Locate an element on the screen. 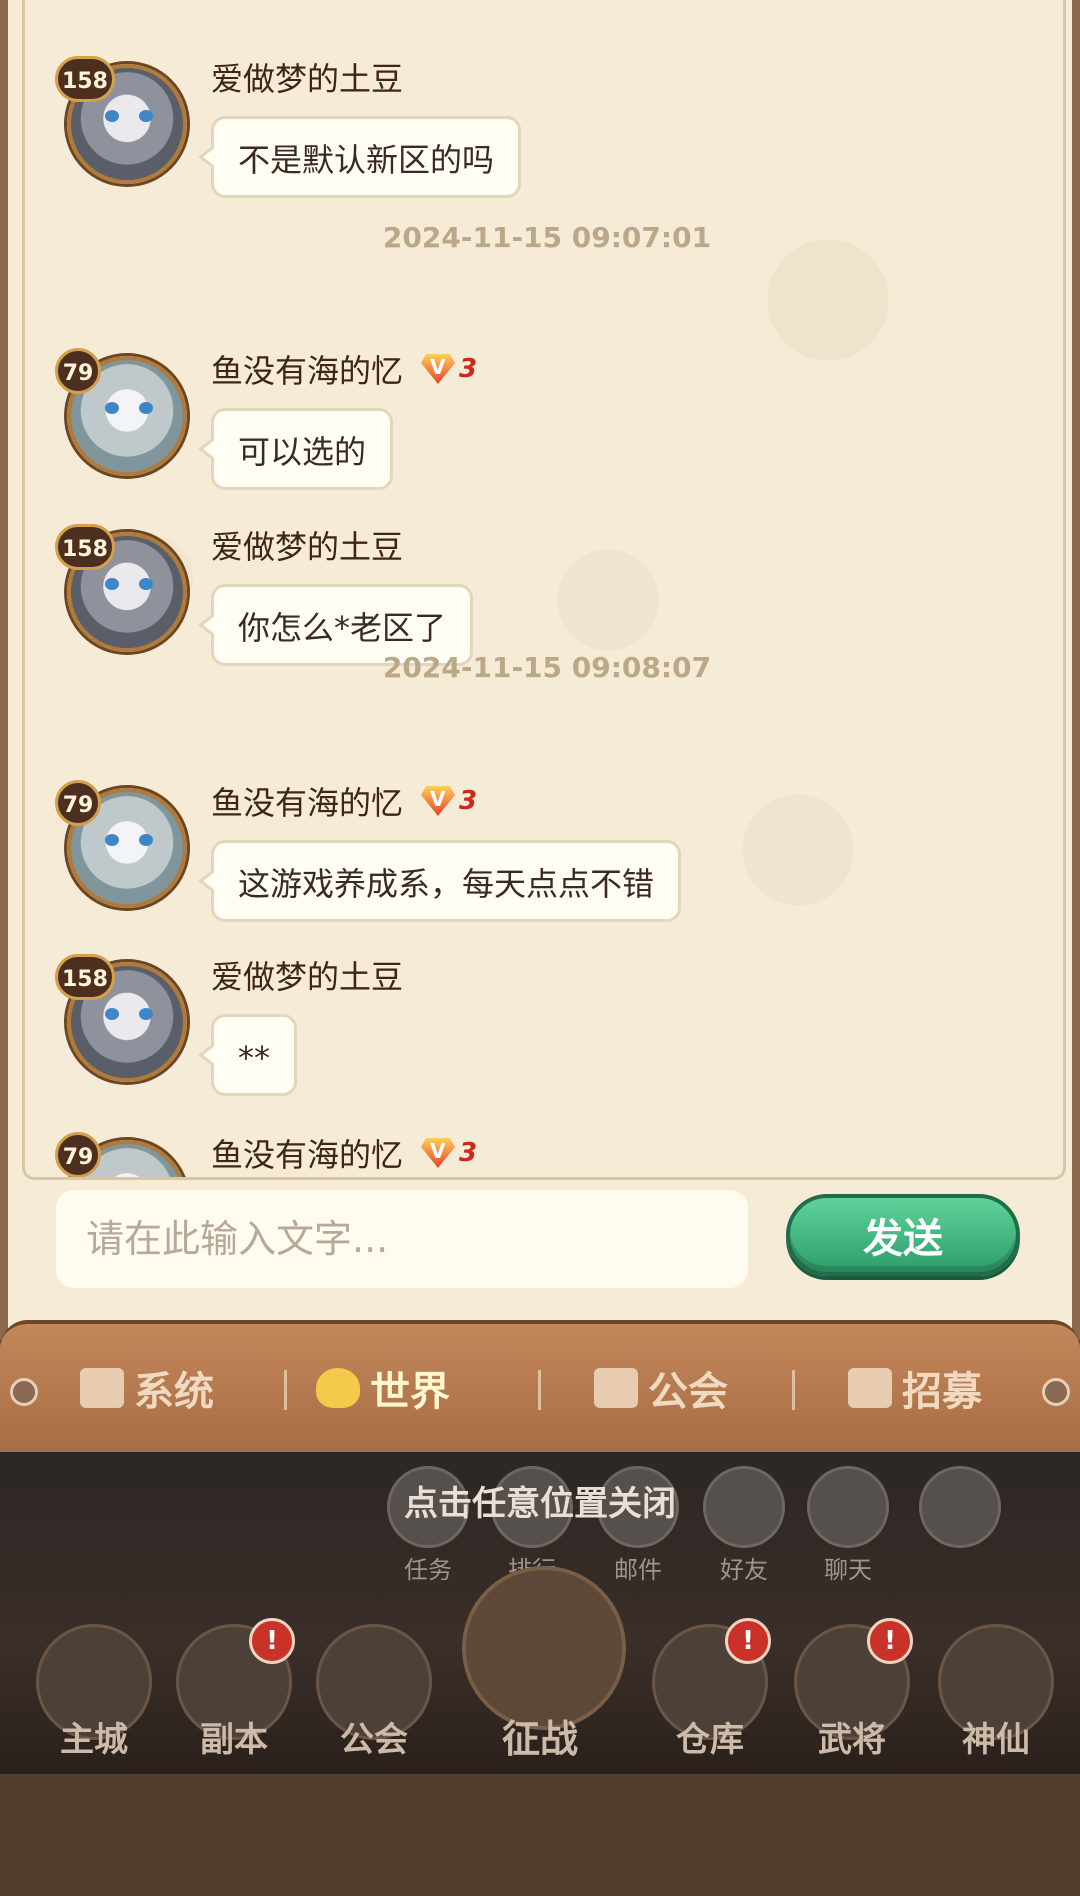 This screenshot has width=1080, height=1896. megaphone-icon is located at coordinates (102, 1388).